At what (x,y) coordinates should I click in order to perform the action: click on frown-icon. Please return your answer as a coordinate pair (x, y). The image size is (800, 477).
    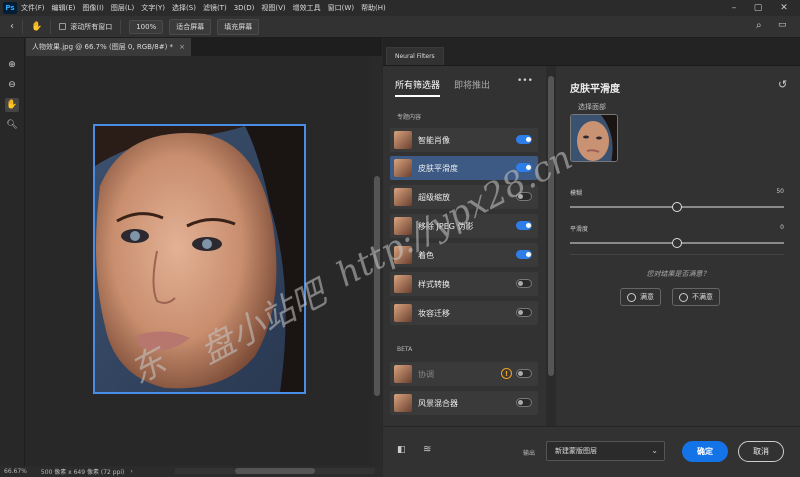
    Looking at the image, I should click on (683, 297).